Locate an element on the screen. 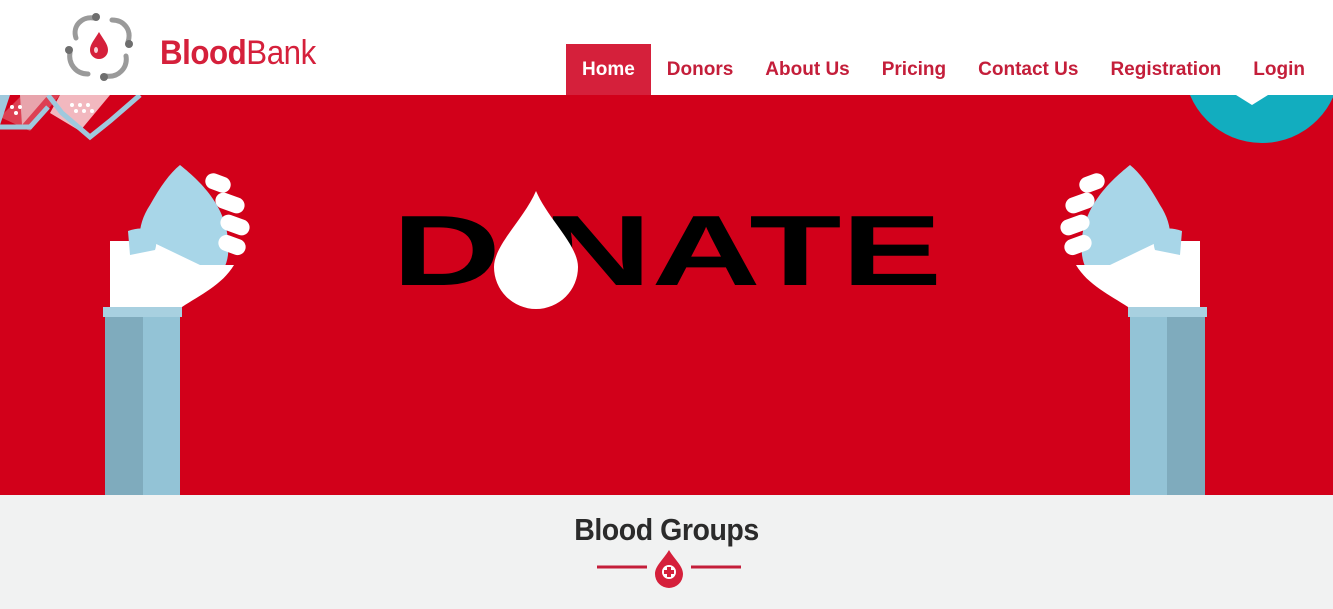 The image size is (1333, 609). nav-home: Home is located at coordinates (608, 69).